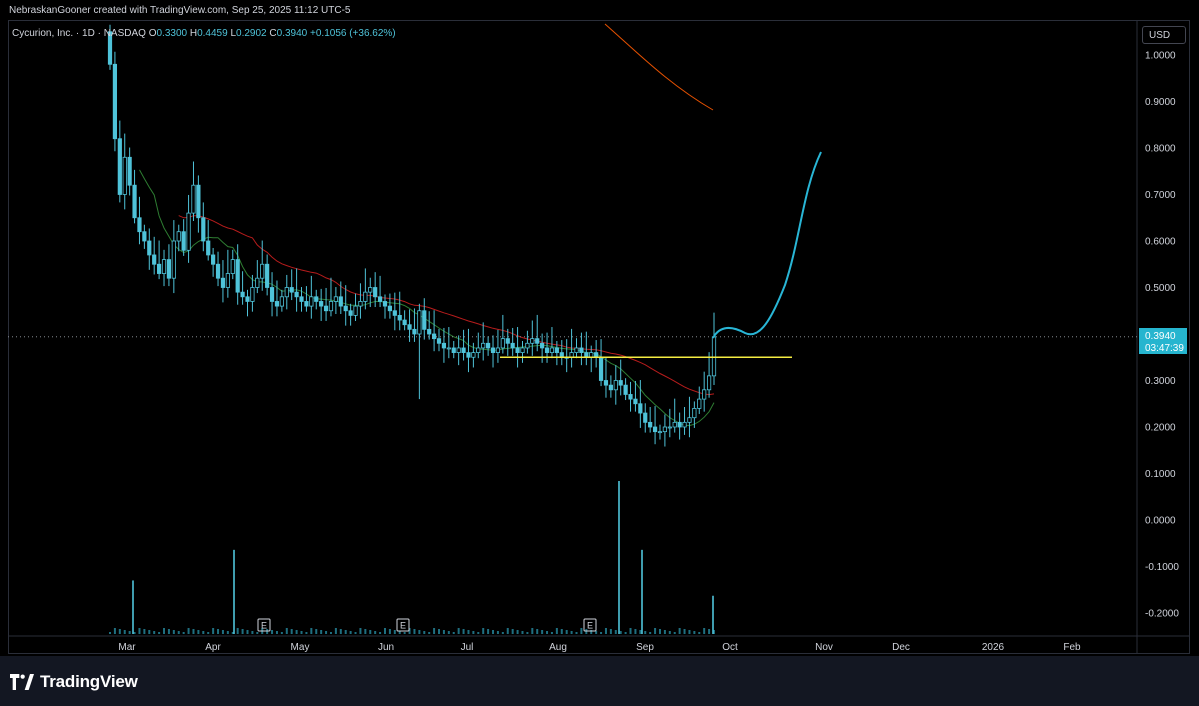 The width and height of the screenshot is (1199, 706). I want to click on y-tick-label: 0.2000, so click(1160, 428).